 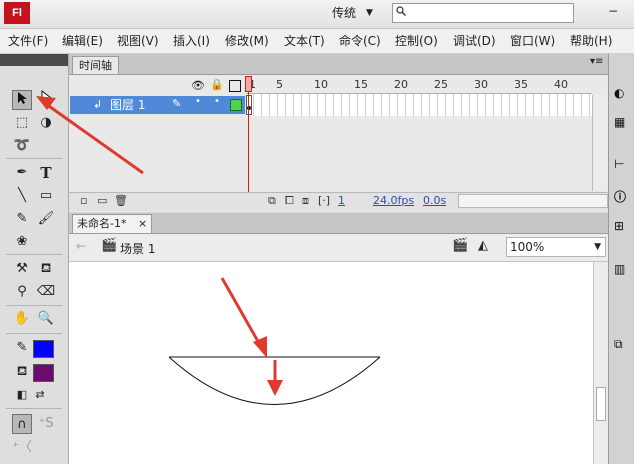 What do you see at coordinates (527, 247) in the screenshot?
I see `zoom-value: 100%` at bounding box center [527, 247].